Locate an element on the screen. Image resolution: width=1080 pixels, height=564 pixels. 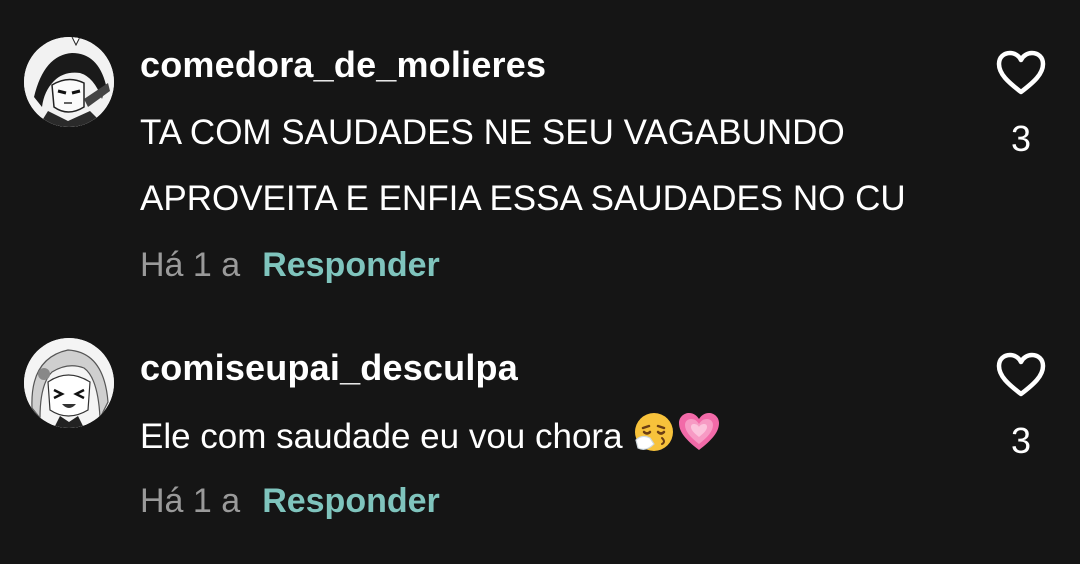
comment-text-line: Ele com saudade eu vou chora is located at coordinates (381, 436).